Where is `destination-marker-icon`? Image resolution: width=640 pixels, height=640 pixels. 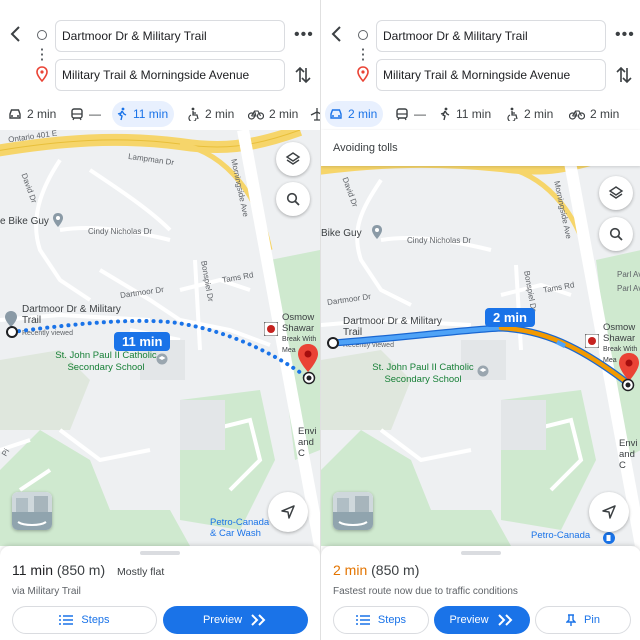
destination-marker-icon is located at coordinates (308, 358).